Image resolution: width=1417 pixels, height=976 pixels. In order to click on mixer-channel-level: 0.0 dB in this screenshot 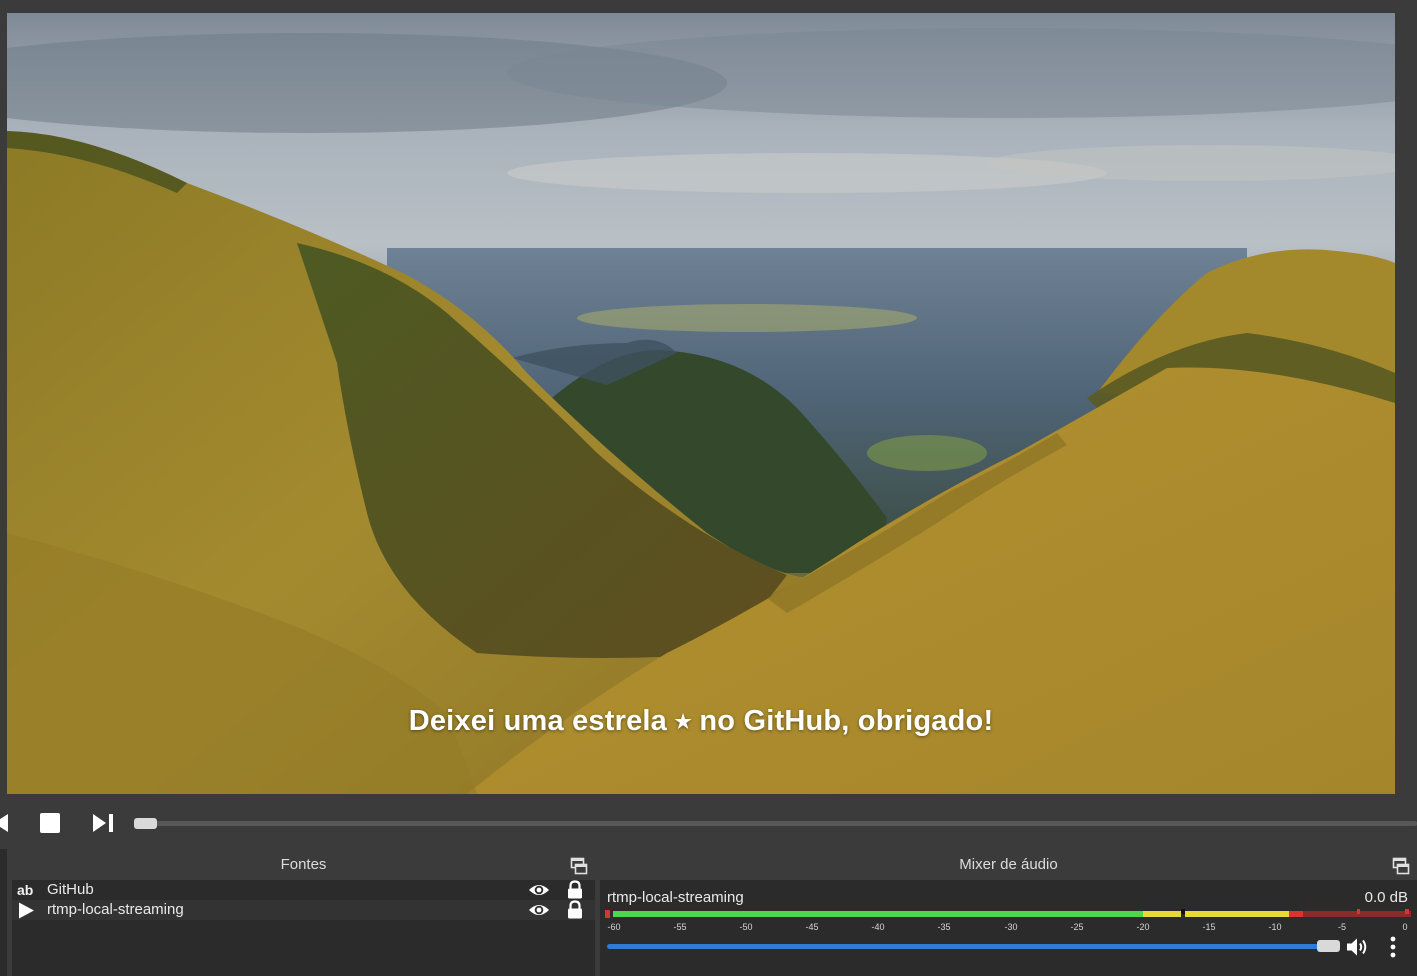, I will do `click(1386, 897)`.